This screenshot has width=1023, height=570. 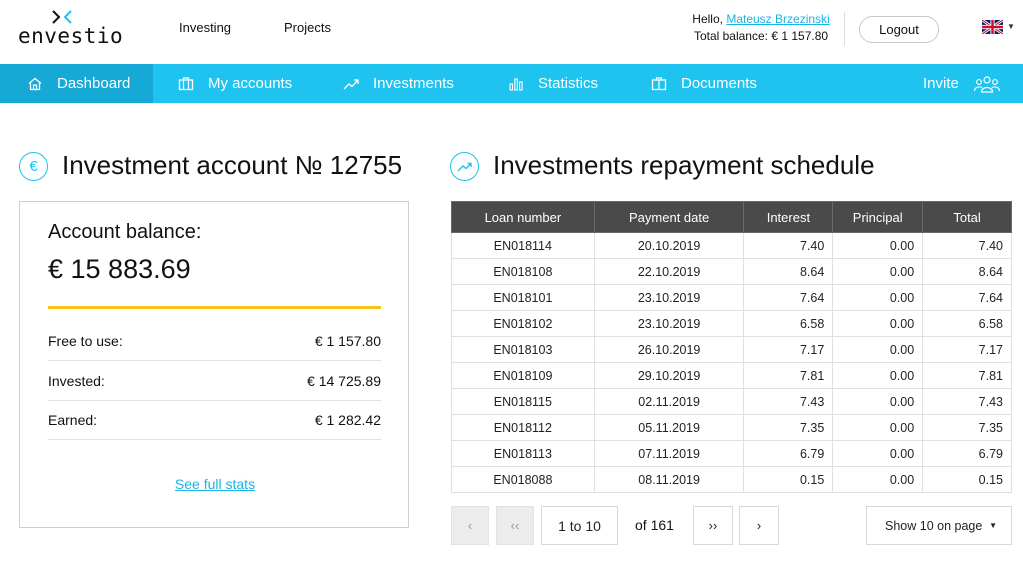 What do you see at coordinates (523, 323) in the screenshot?
I see `loan-number-cell: EN018102` at bounding box center [523, 323].